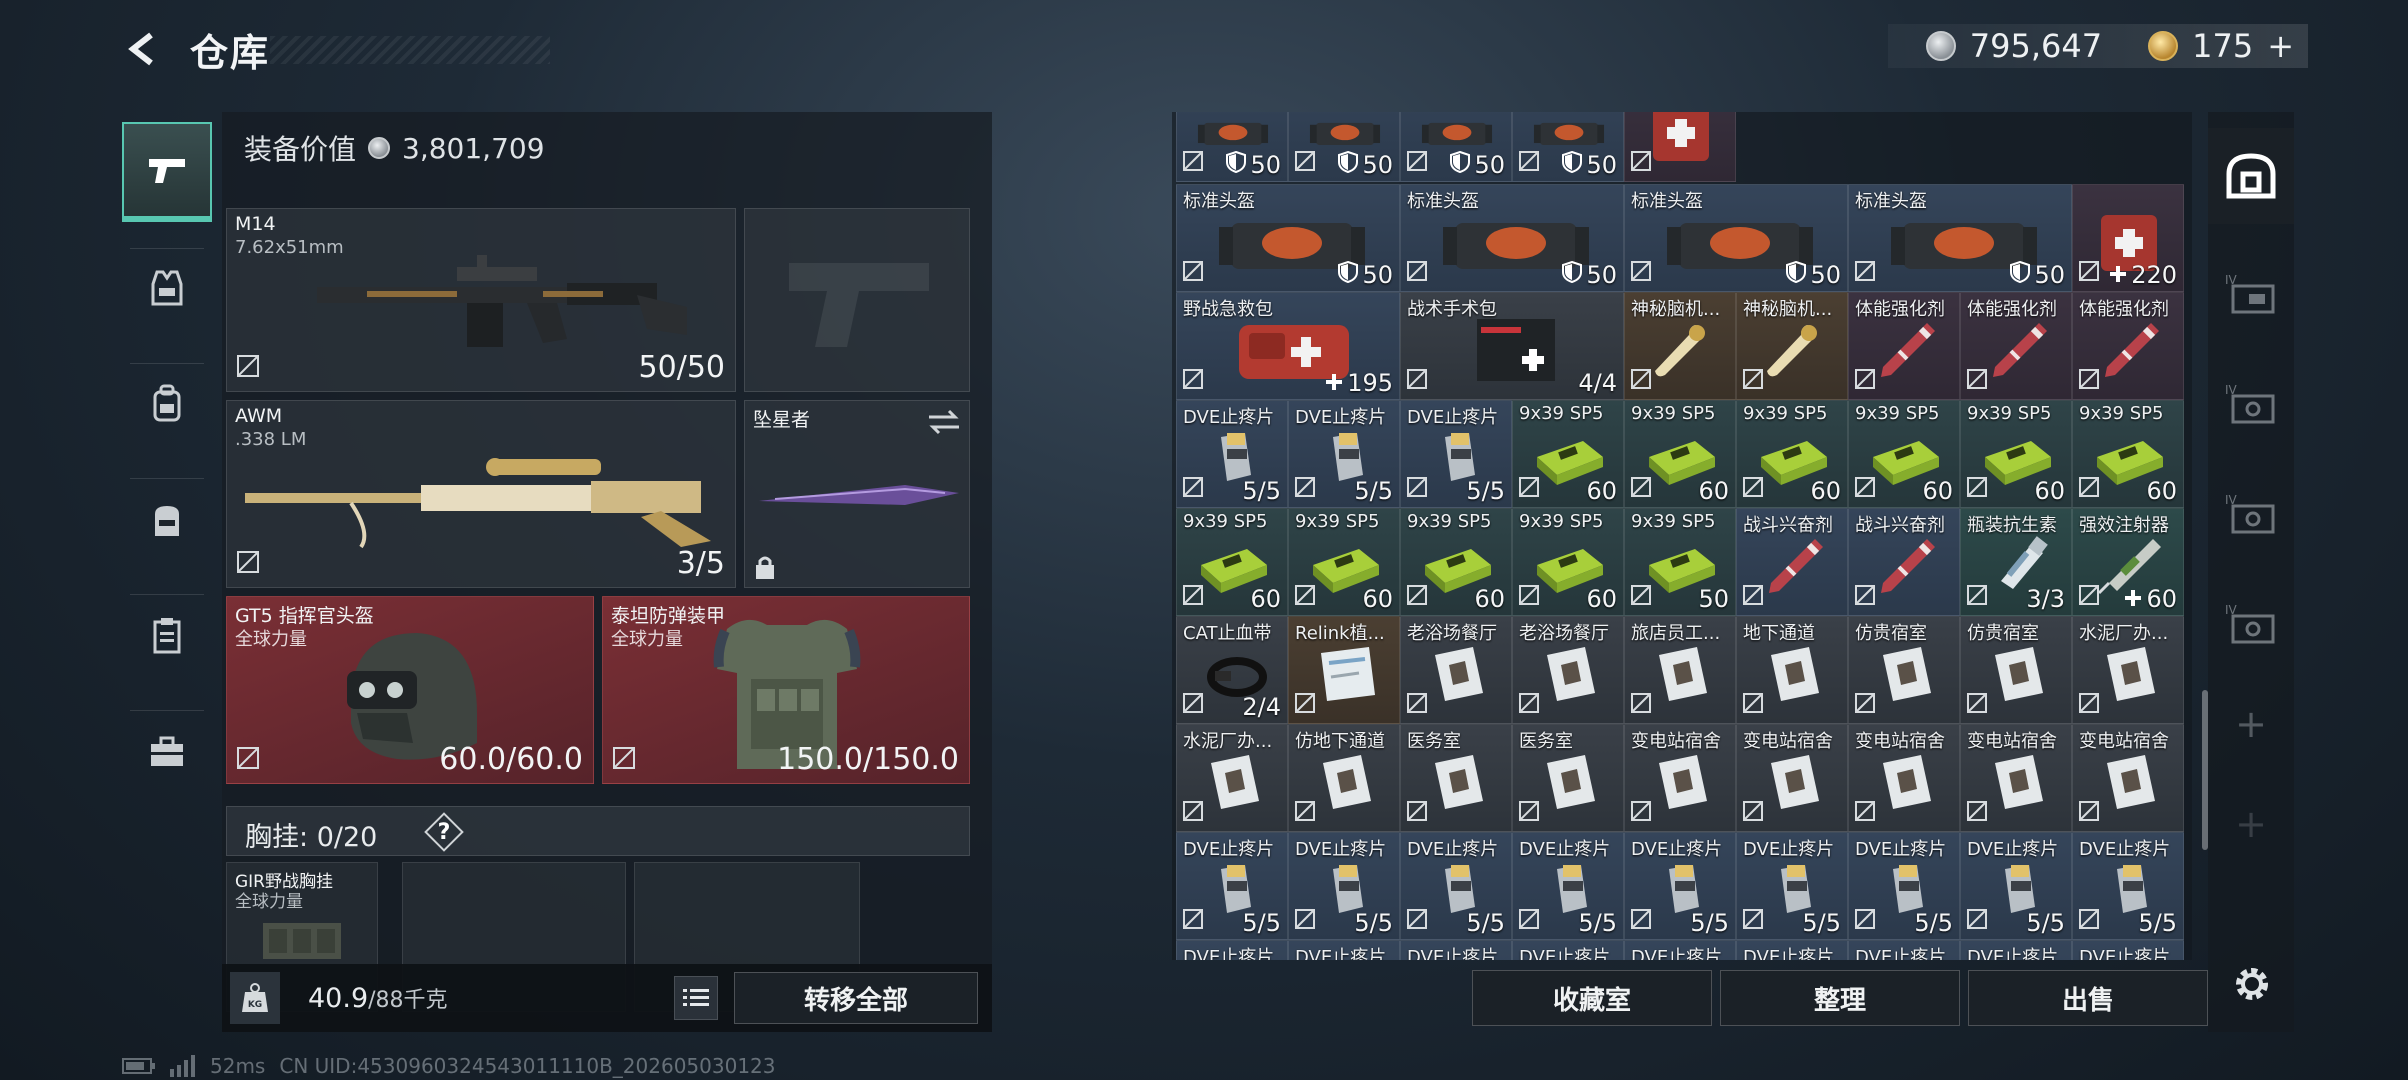 The image size is (2408, 1080). I want to click on secondary-weapon-slot: AWM .338 LM 3/5, so click(481, 494).